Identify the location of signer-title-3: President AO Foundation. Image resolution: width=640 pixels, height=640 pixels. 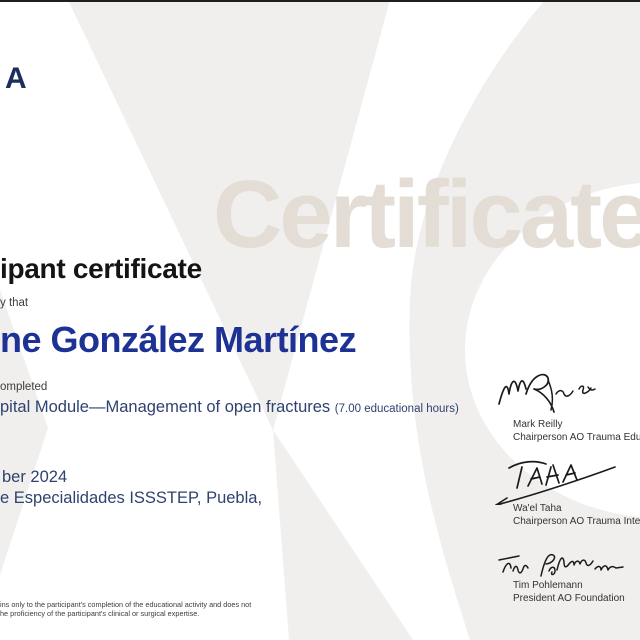
(569, 598).